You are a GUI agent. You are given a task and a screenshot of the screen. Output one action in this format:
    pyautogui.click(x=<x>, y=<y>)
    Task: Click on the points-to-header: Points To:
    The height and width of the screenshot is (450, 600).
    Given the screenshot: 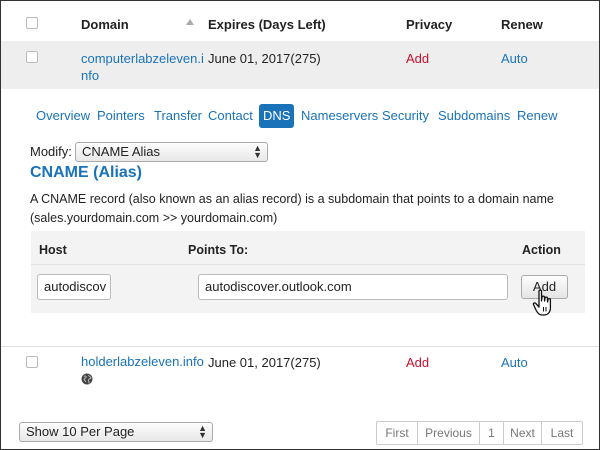 What is the action you would take?
    pyautogui.click(x=218, y=250)
    